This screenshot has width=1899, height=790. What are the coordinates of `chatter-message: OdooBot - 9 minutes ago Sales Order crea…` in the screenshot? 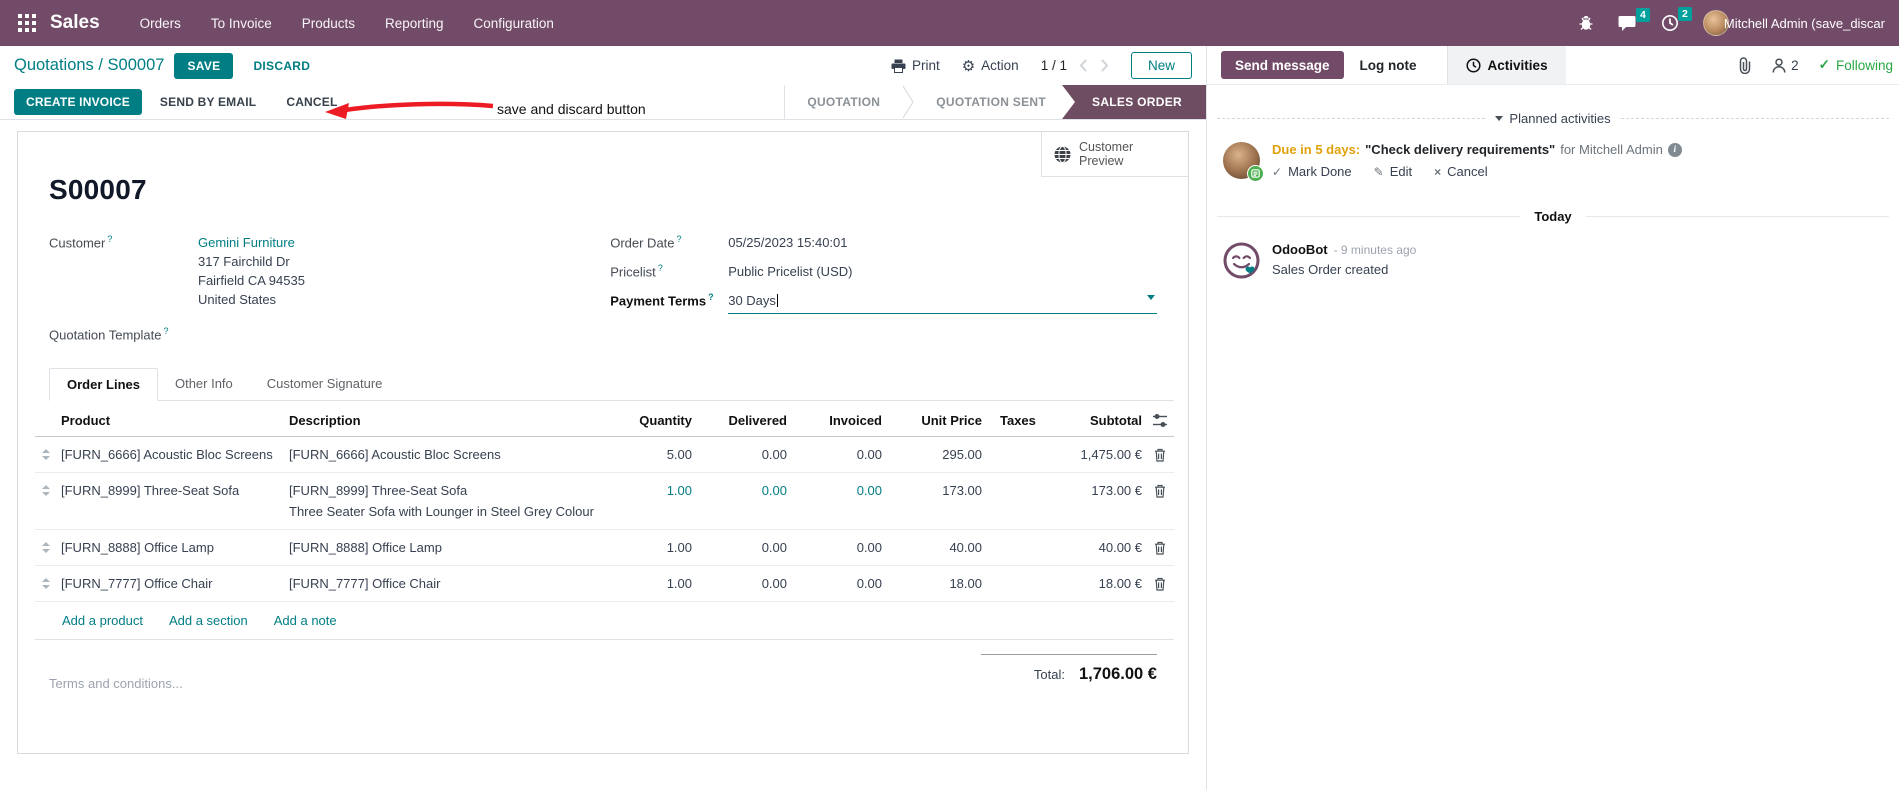 It's located at (1553, 251).